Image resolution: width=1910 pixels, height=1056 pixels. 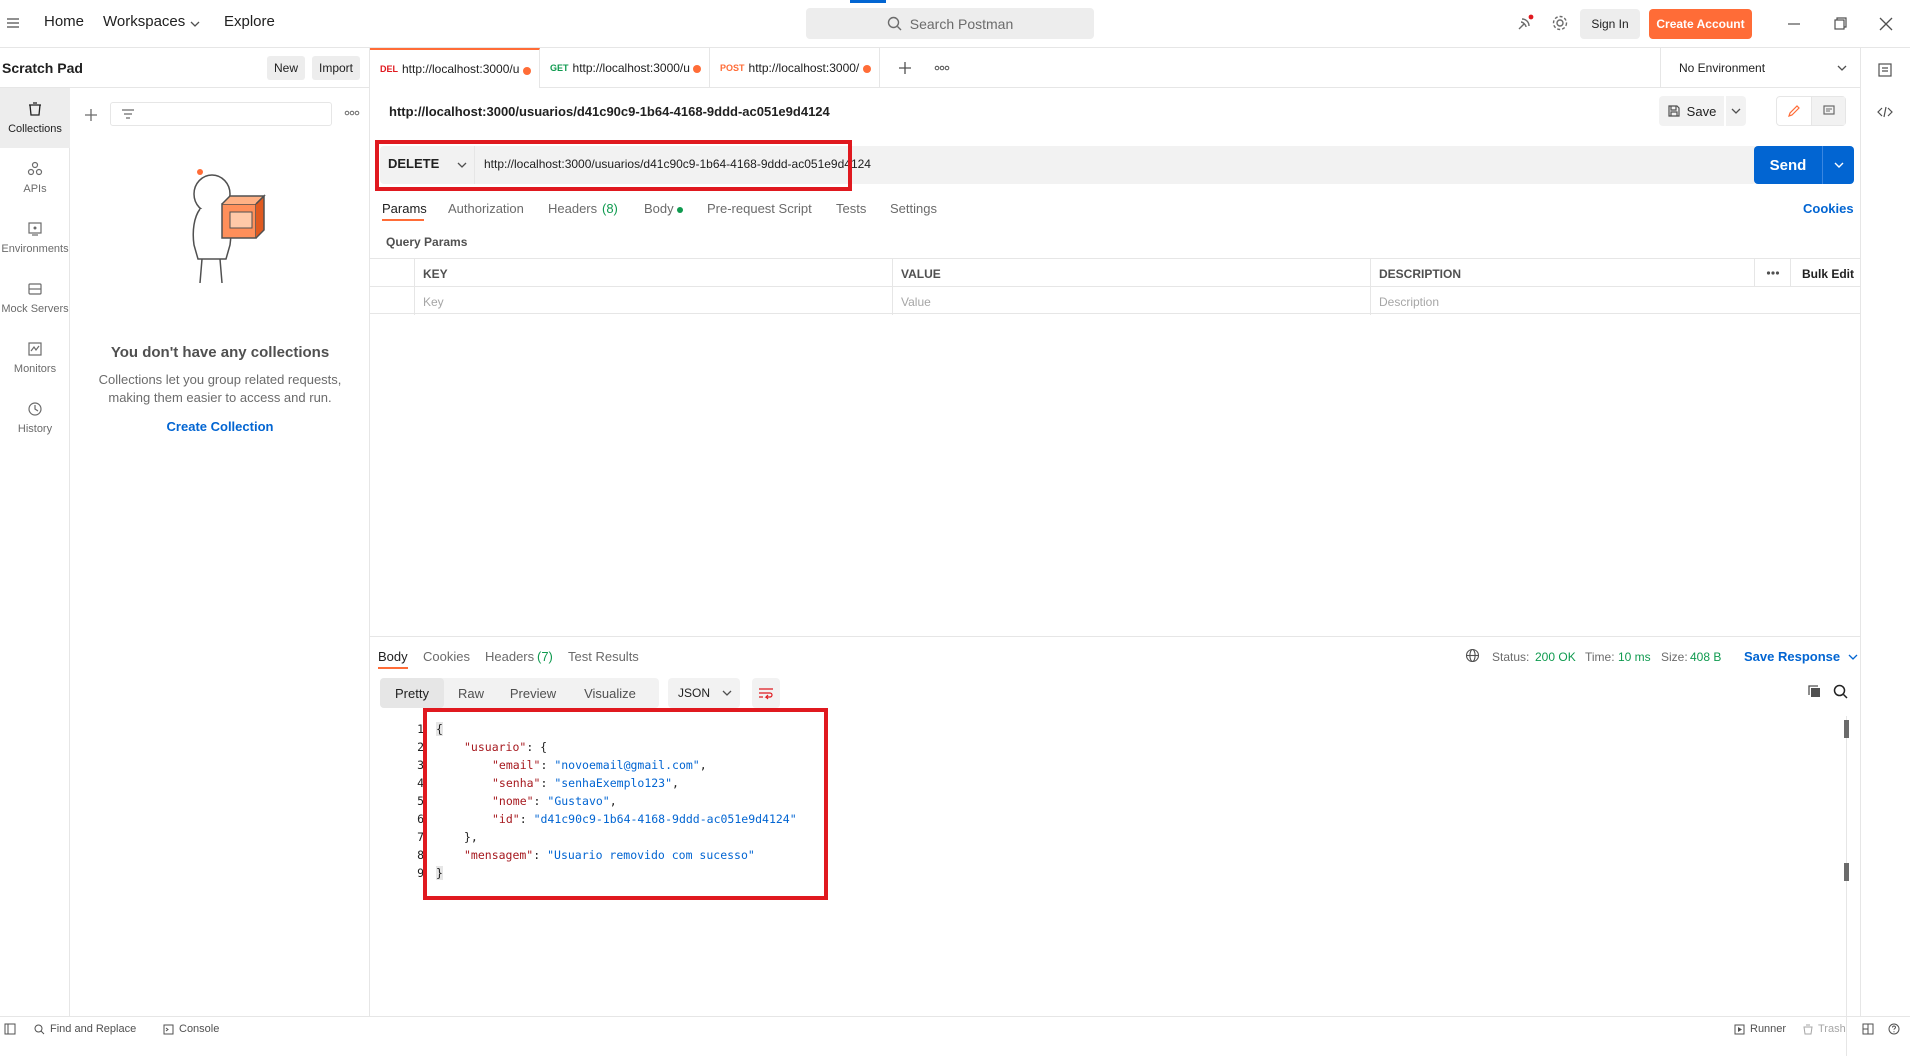 What do you see at coordinates (766, 693) in the screenshot?
I see `wrap-lines-button` at bounding box center [766, 693].